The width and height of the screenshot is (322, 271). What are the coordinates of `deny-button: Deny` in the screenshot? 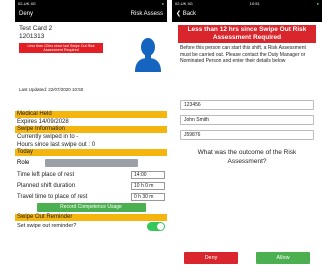 It's located at (211, 258).